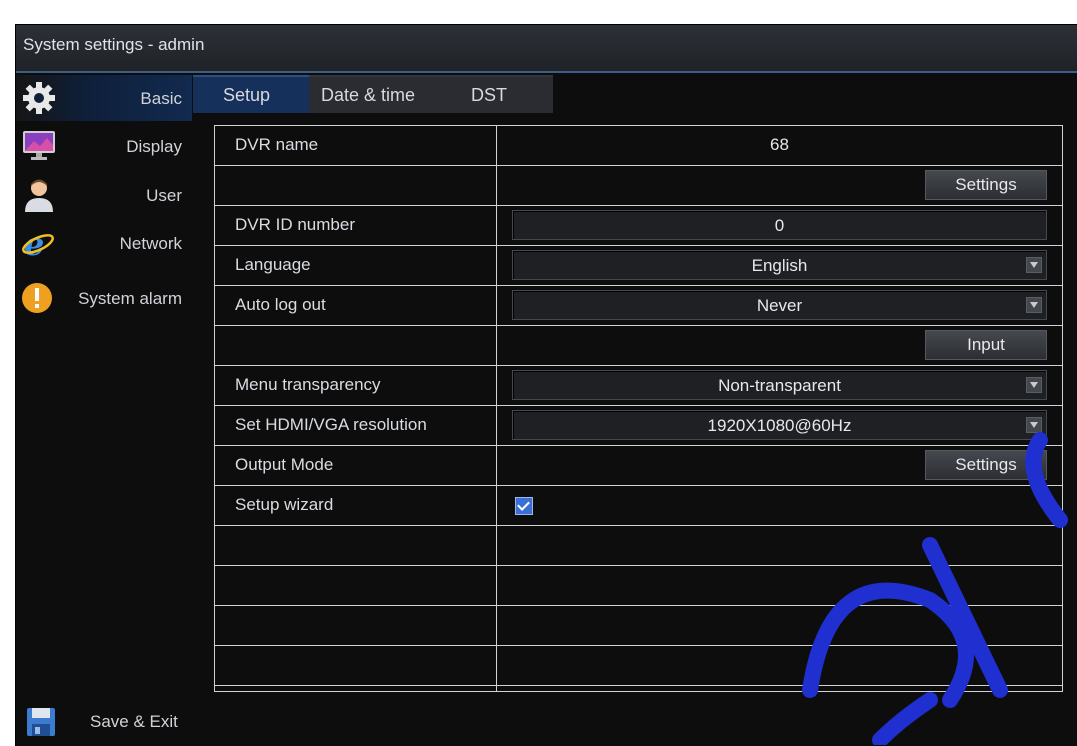 Image resolution: width=1077 pixels, height=746 pixels. I want to click on setup-wizard-checkbox, so click(524, 506).